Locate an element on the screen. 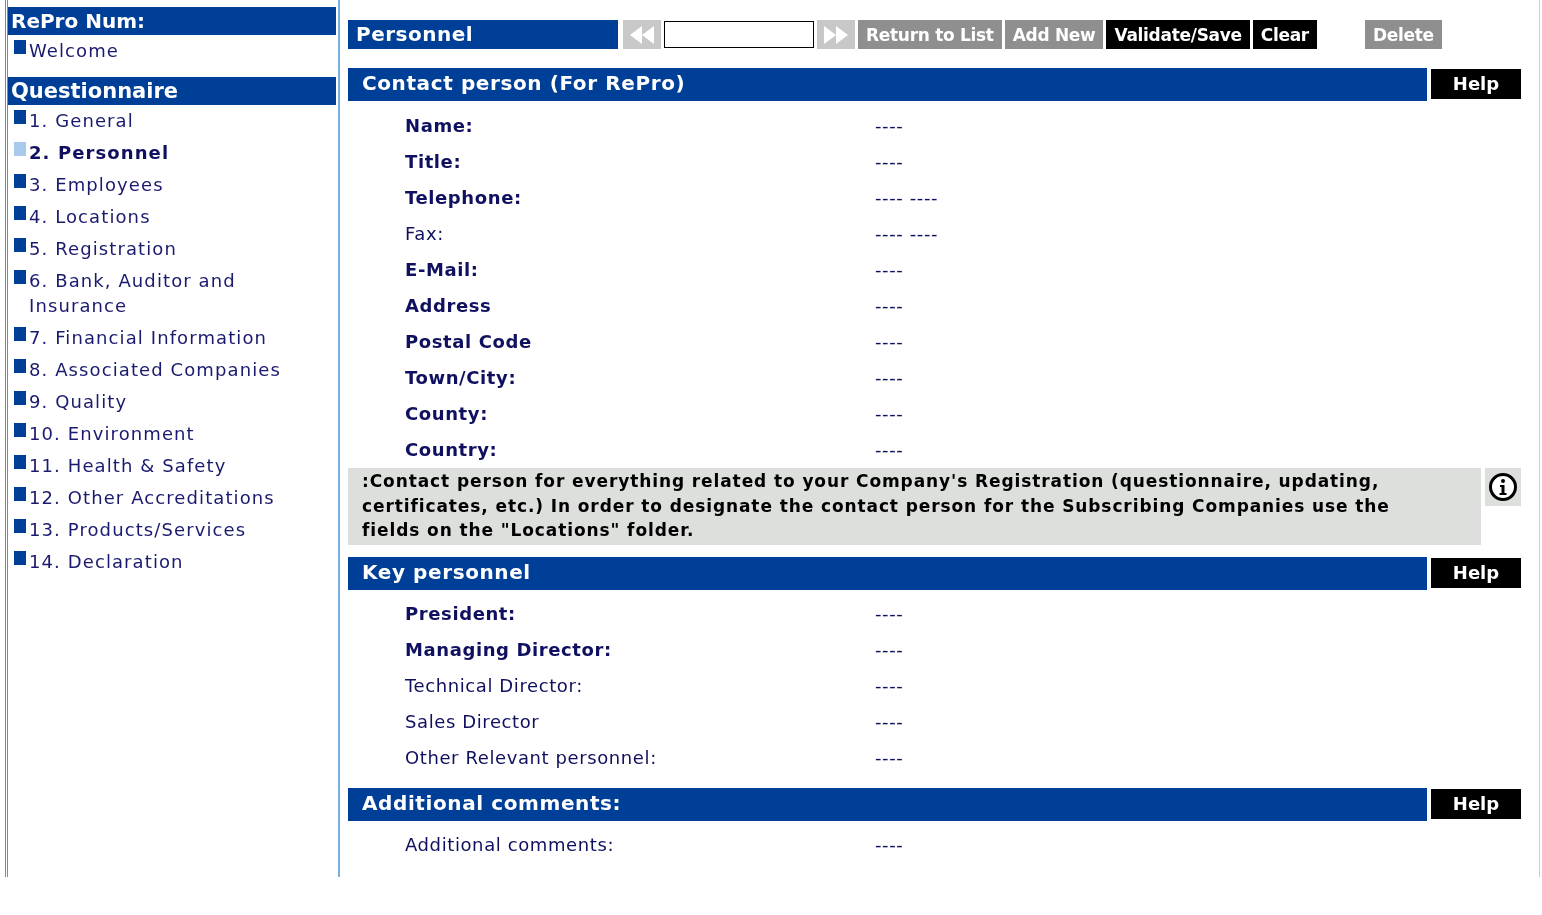  nav-item: 14. Declaration is located at coordinates (171, 561).